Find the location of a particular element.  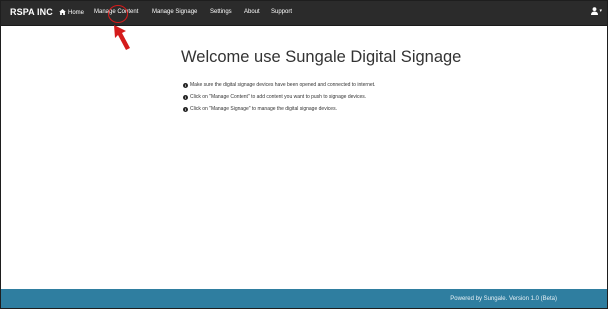

user-icon is located at coordinates (595, 11).